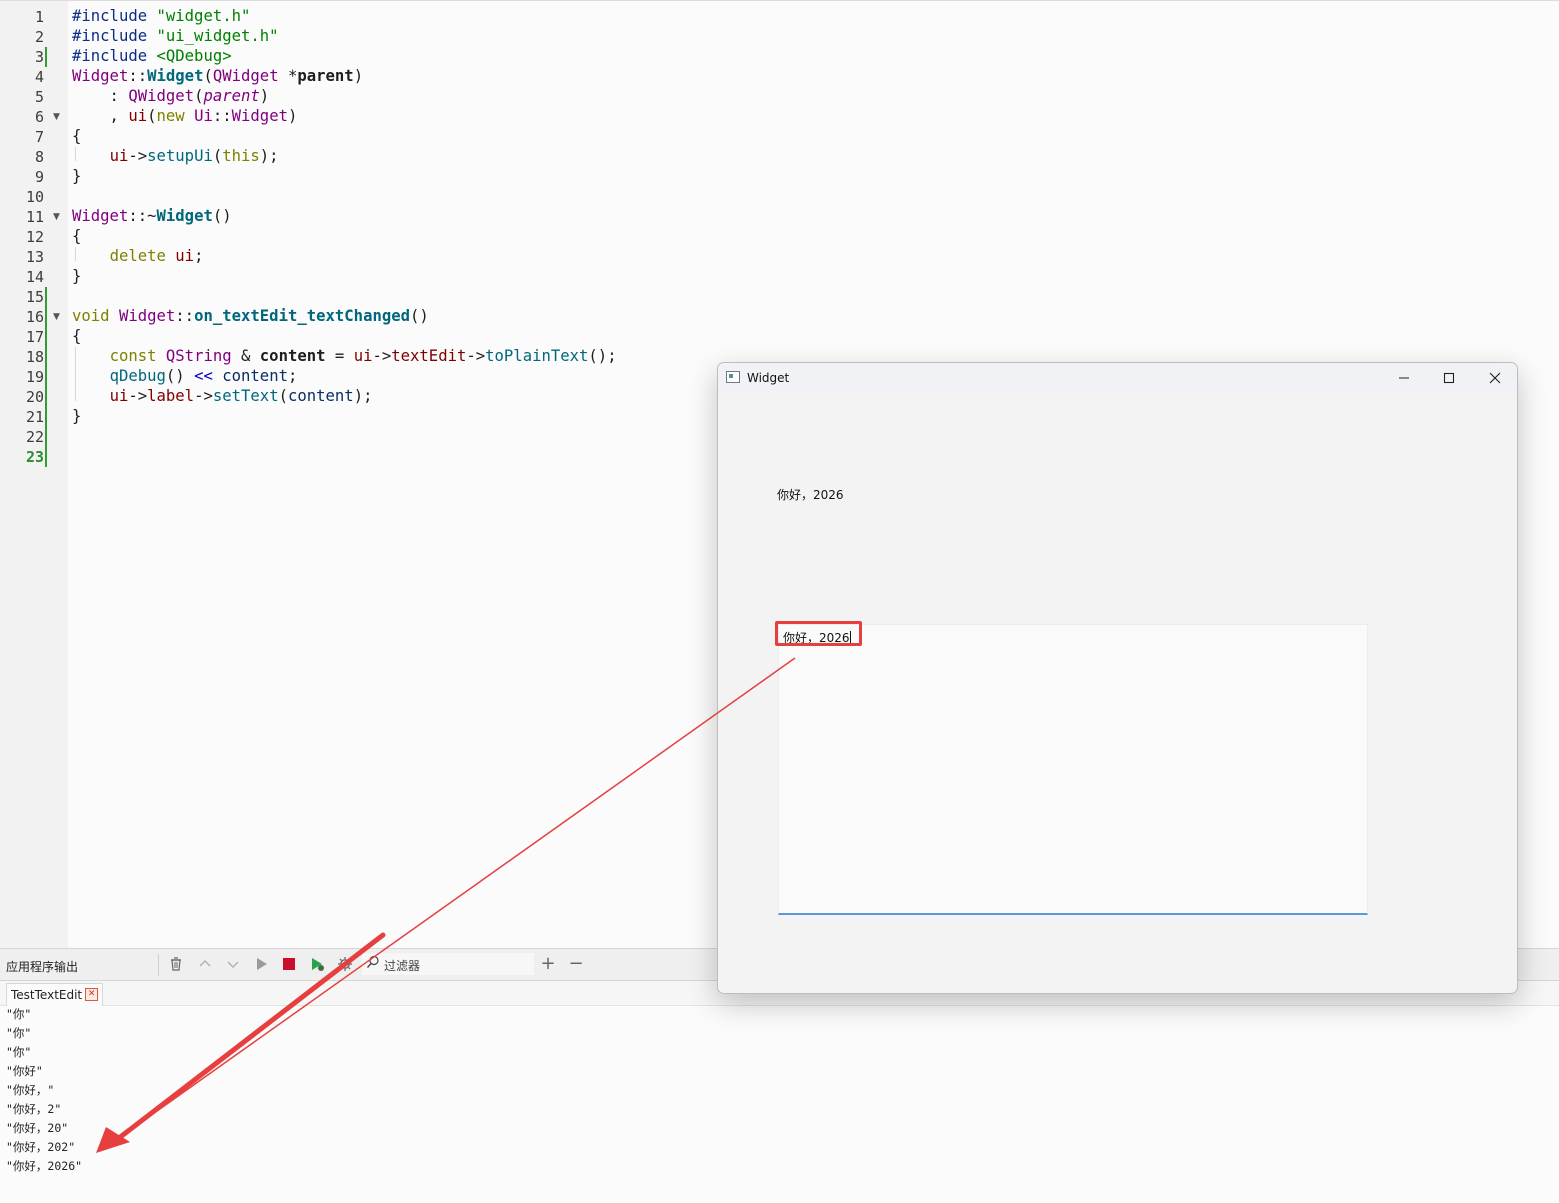  Describe the element at coordinates (448, 964) in the screenshot. I see `filter-input: 过滤器` at that location.